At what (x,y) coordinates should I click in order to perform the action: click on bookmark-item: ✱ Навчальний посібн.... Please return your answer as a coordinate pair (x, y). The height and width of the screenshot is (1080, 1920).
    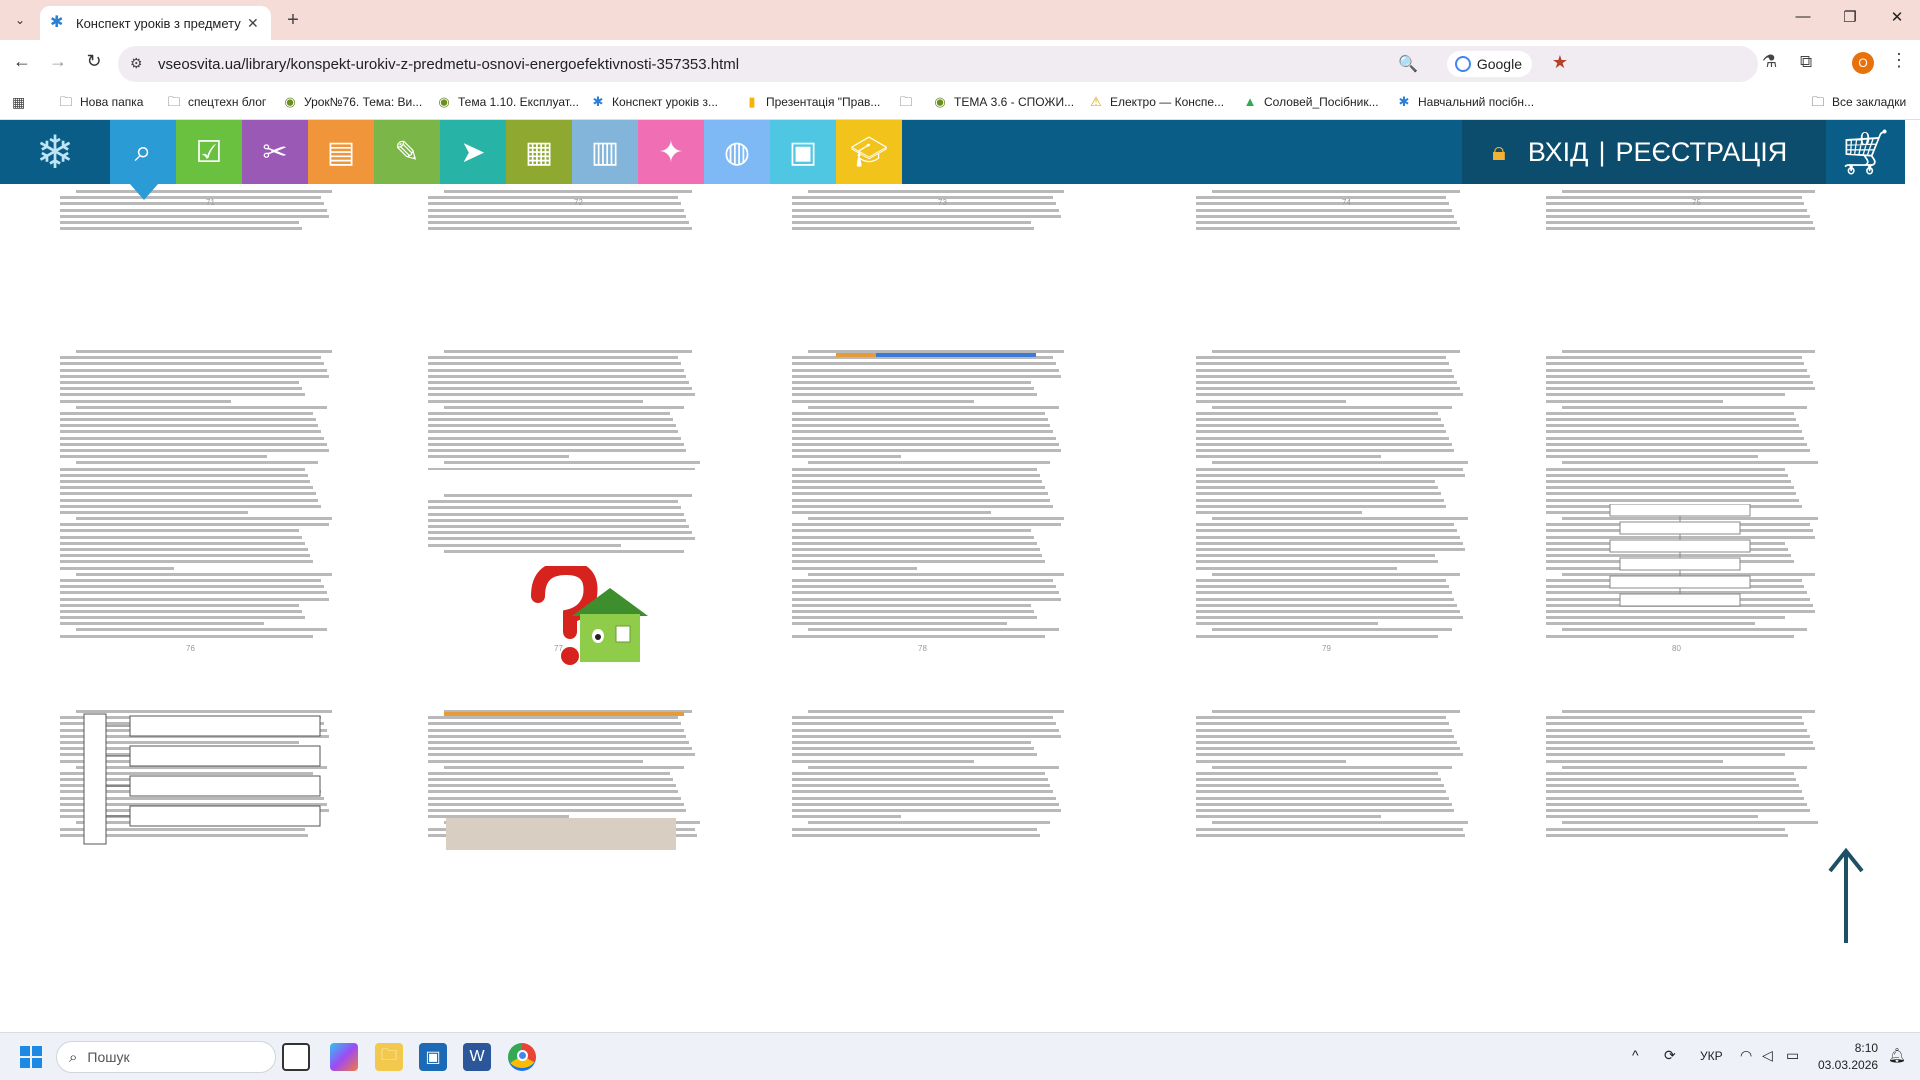
    Looking at the image, I should click on (1465, 102).